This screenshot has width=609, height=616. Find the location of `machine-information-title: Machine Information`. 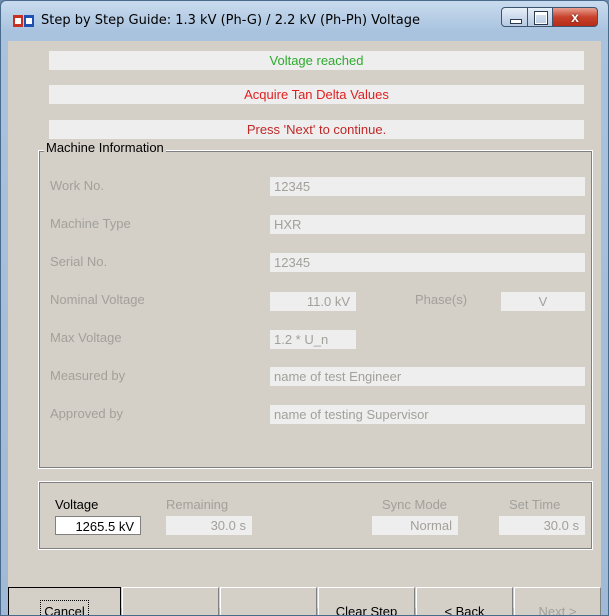

machine-information-title: Machine Information is located at coordinates (105, 147).